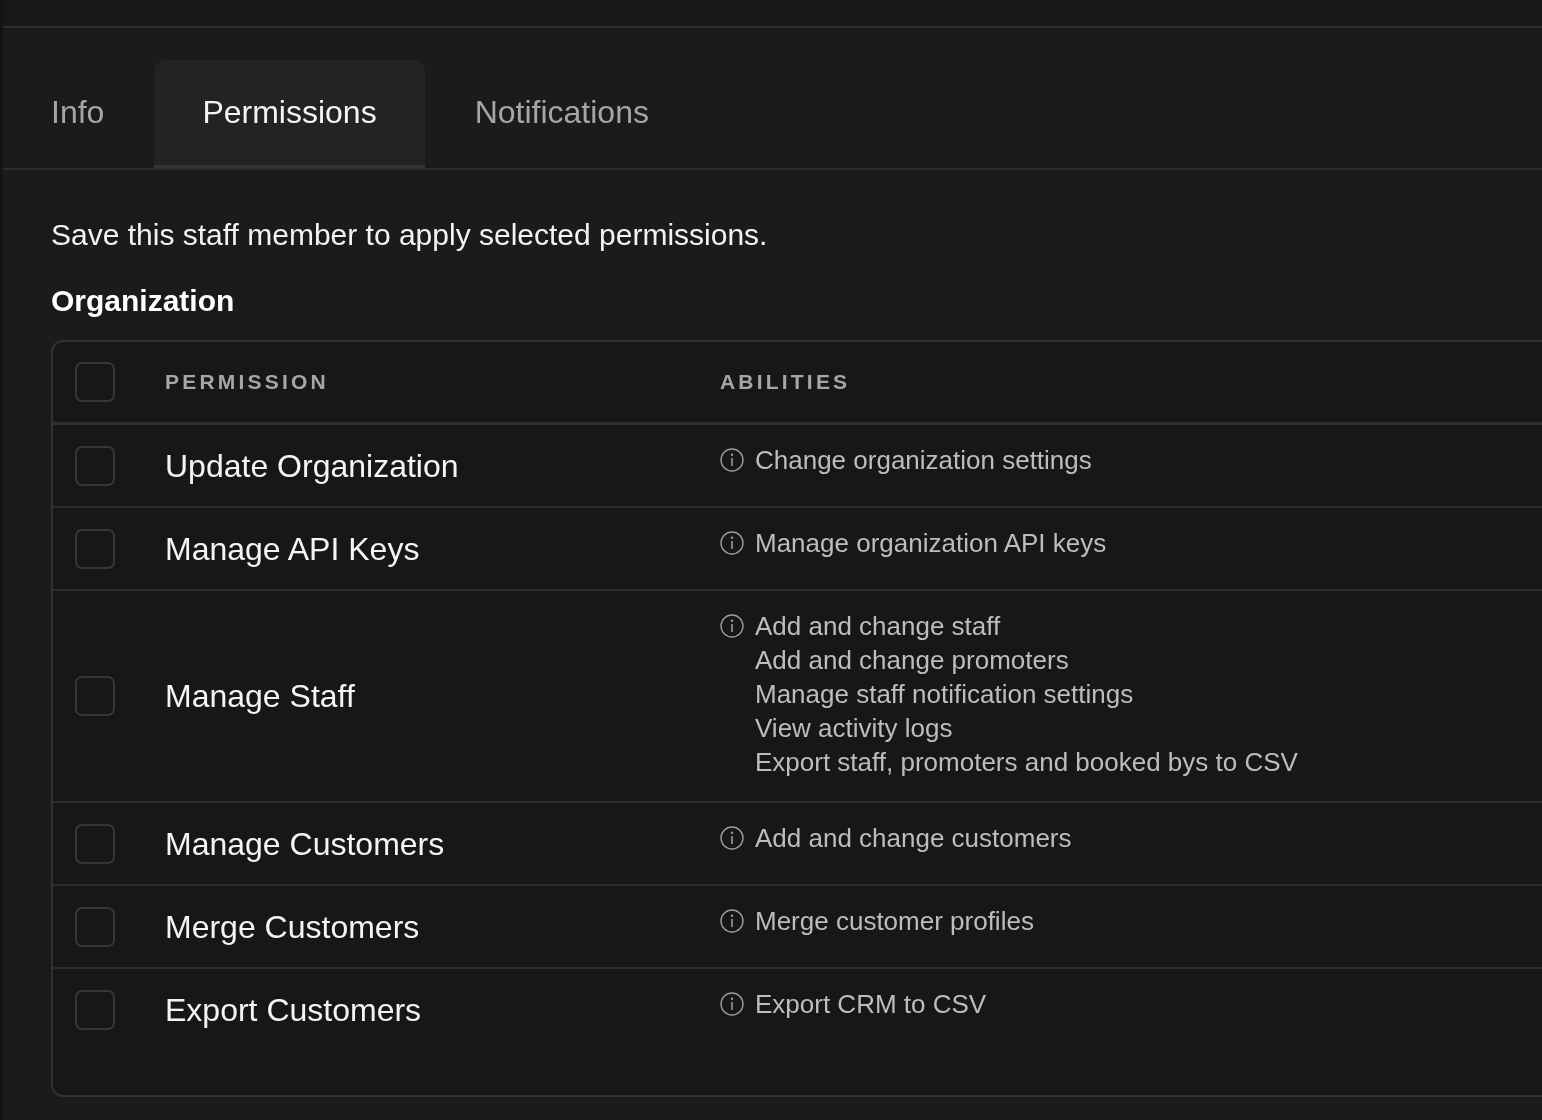 The image size is (1542, 1120). I want to click on ability-text: Export CRM to CSV, so click(871, 1004).